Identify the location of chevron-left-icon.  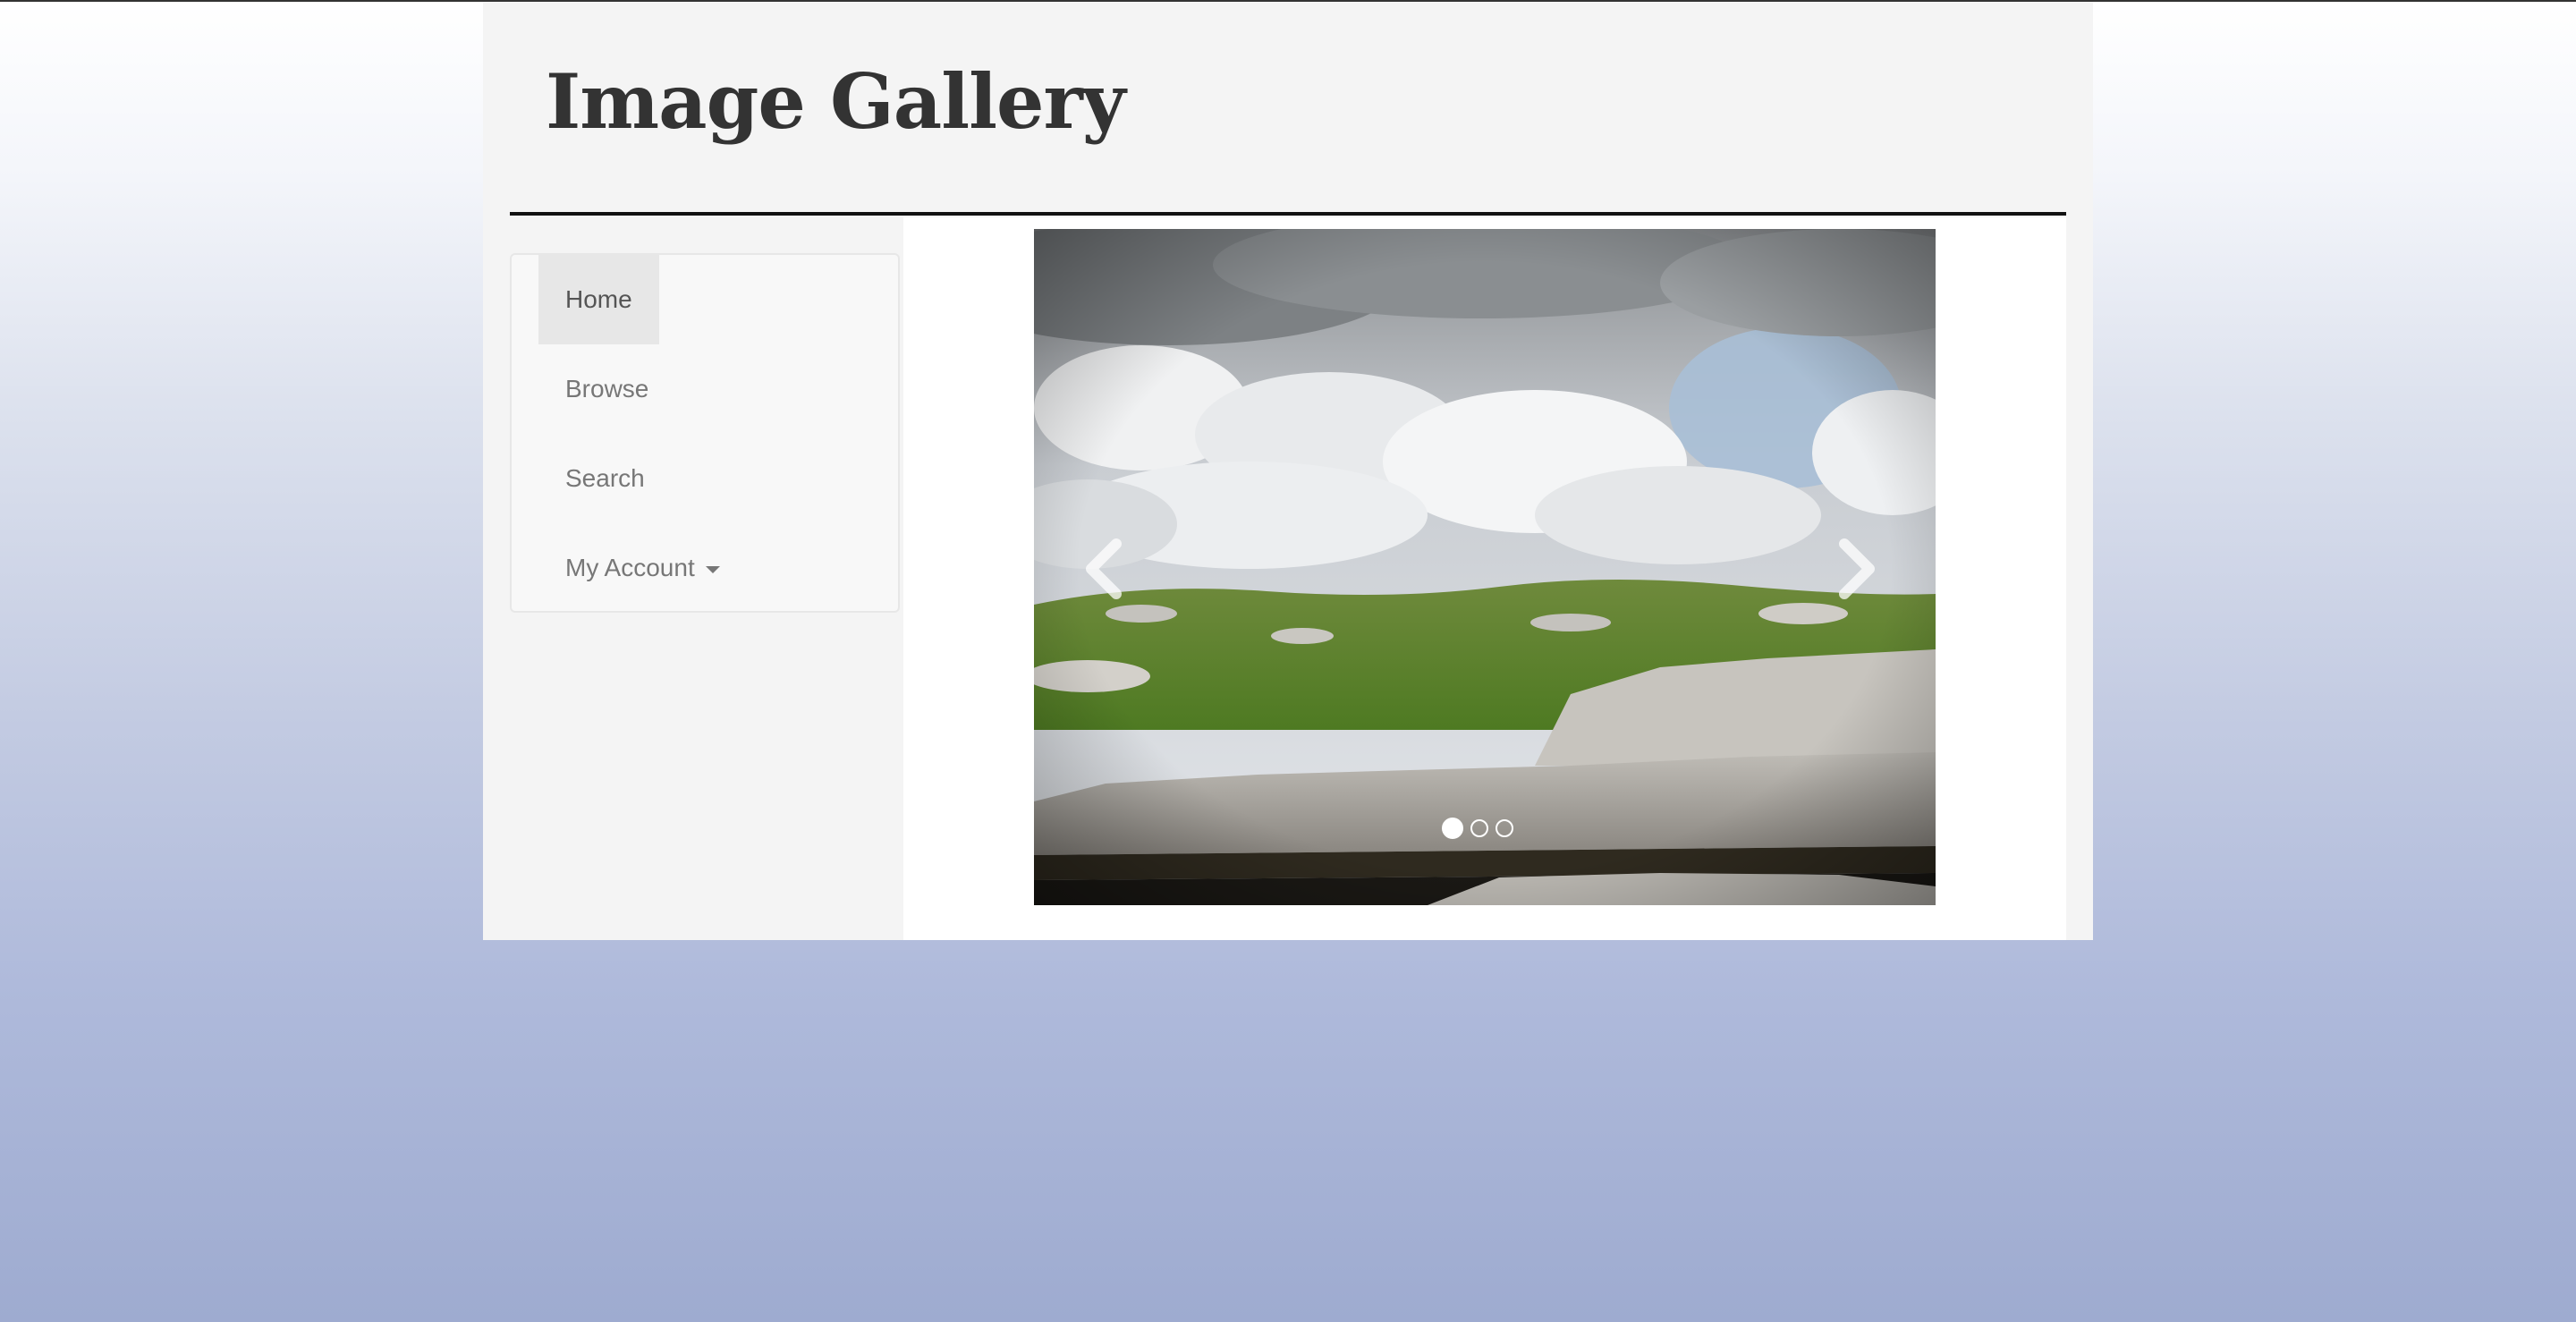
(1104, 569).